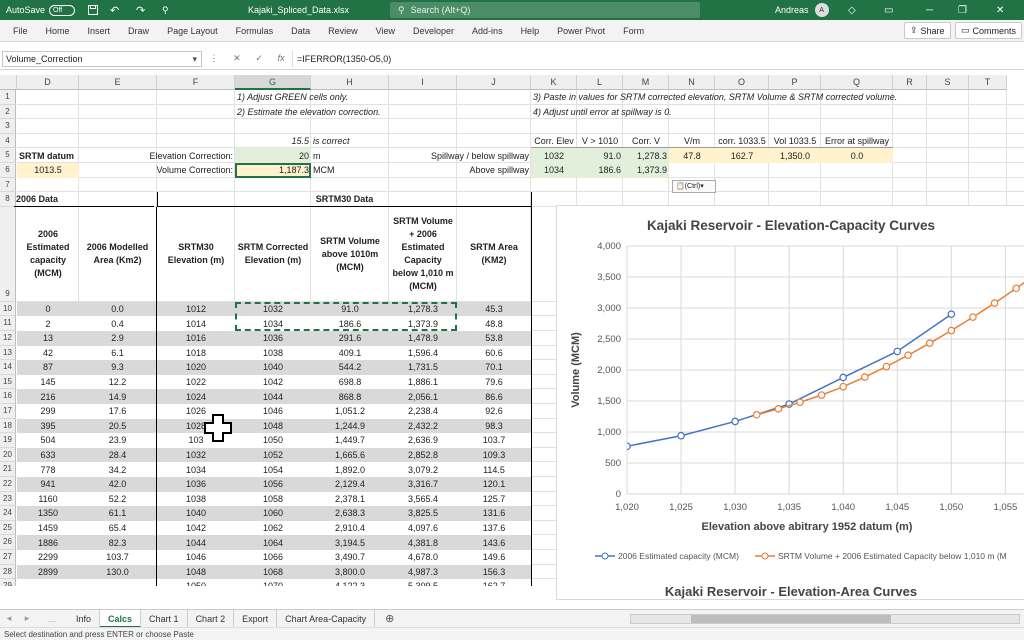 This screenshot has width=1024, height=641. Describe the element at coordinates (273, 513) in the screenshot. I see `table-cell: 1060` at that location.